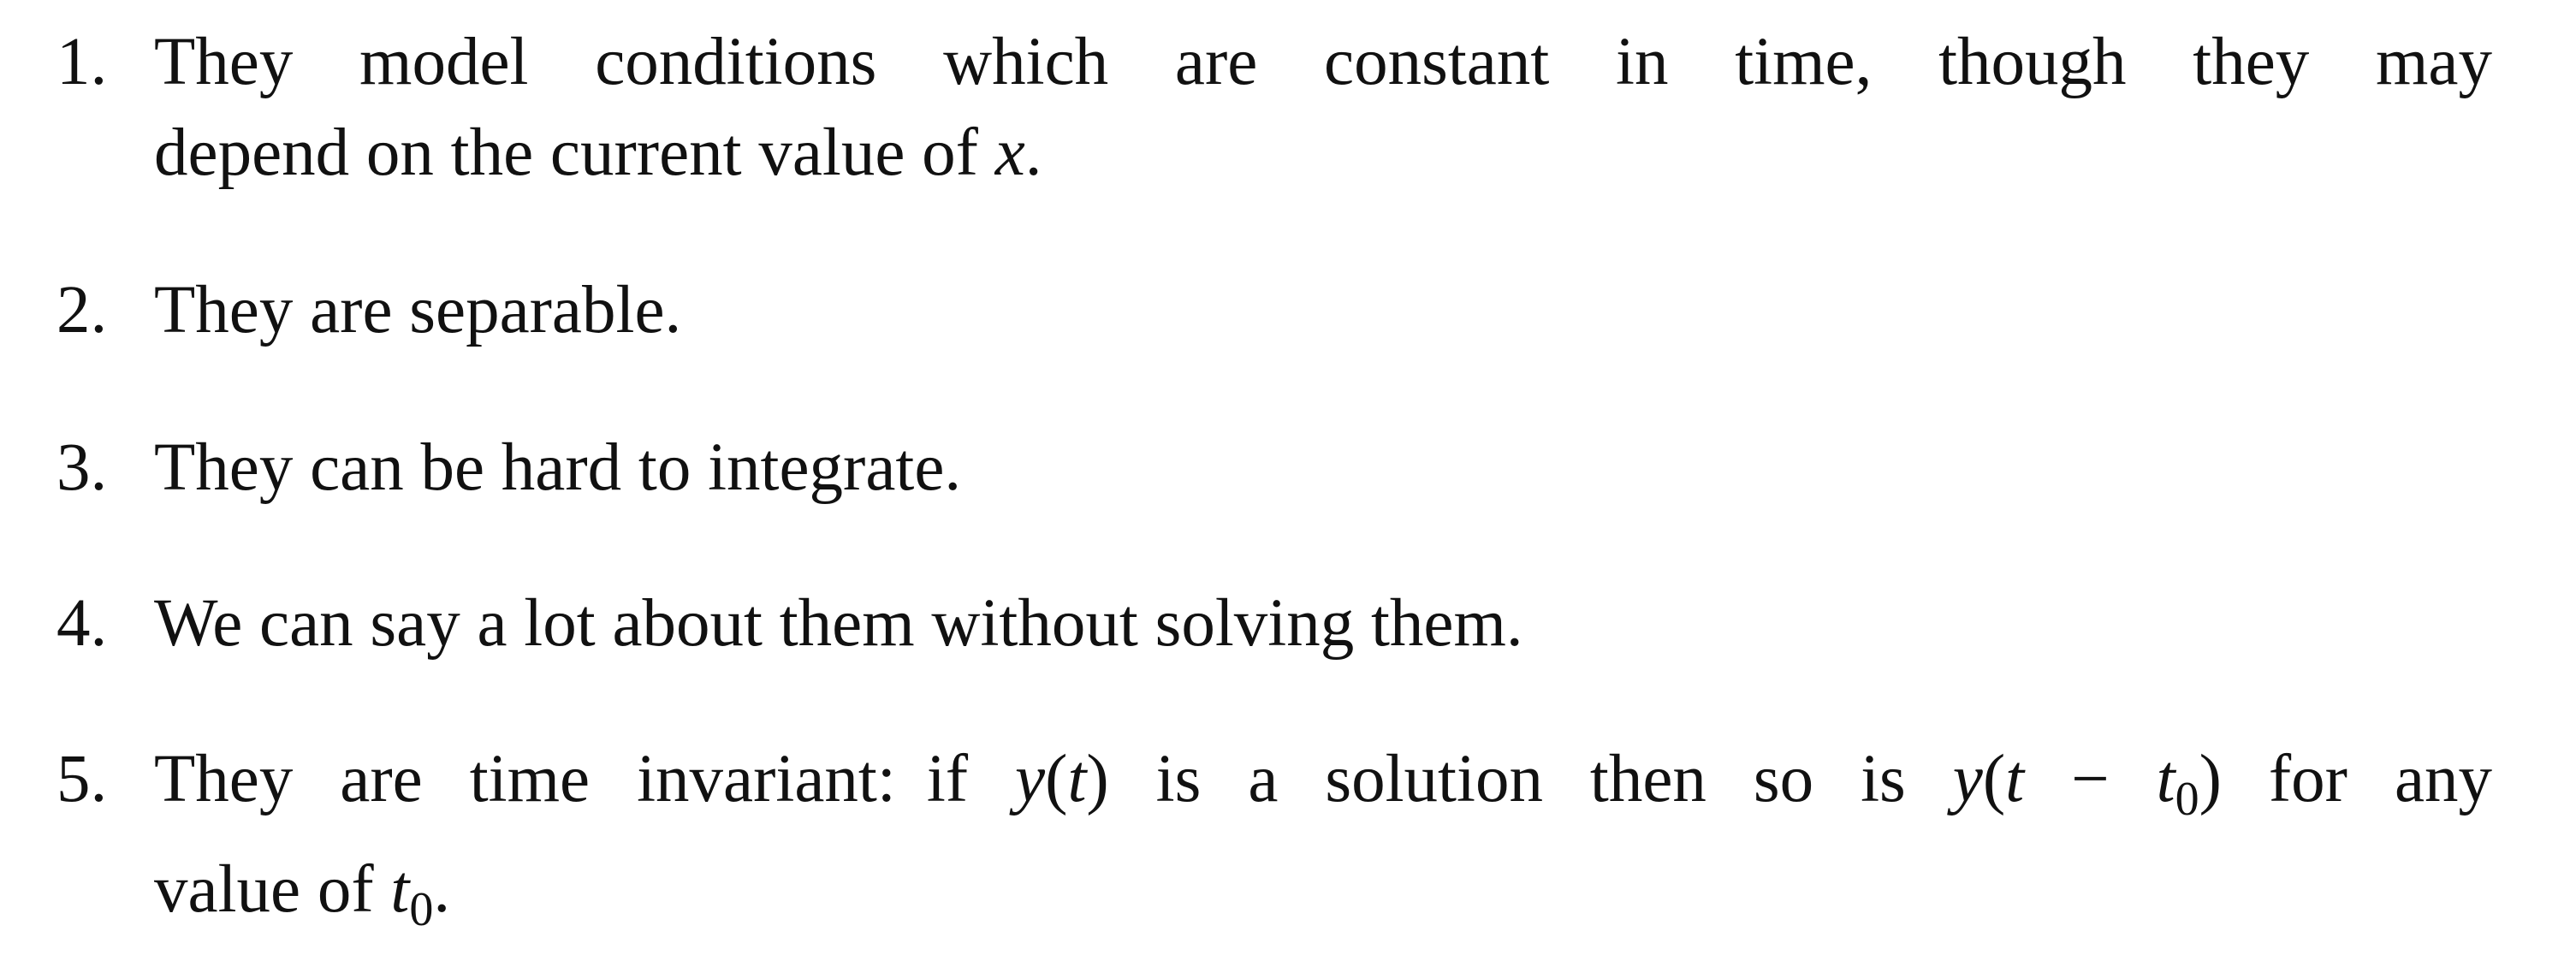 Image resolution: width=2576 pixels, height=955 pixels. Describe the element at coordinates (82, 62) in the screenshot. I see `item-number: 1.` at that location.